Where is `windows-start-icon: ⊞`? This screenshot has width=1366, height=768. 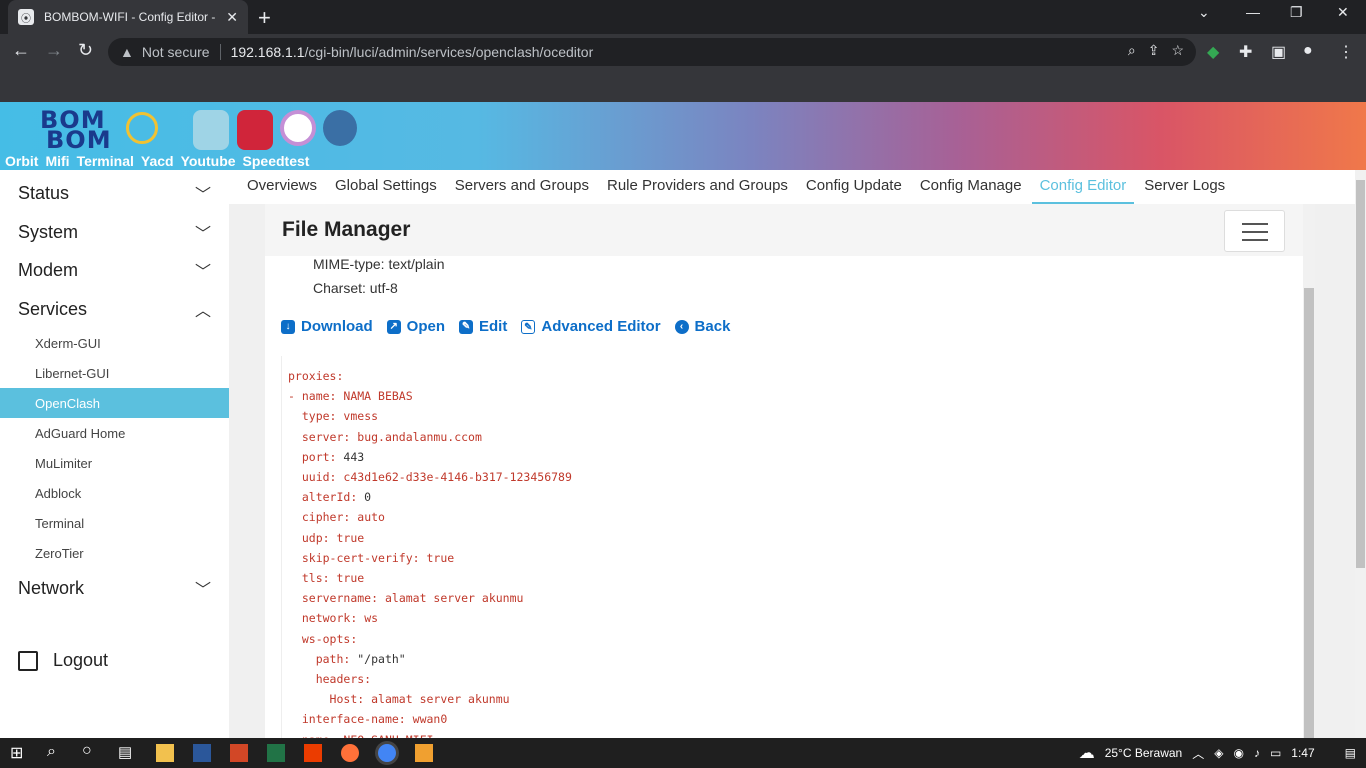
windows-start-icon: ⊞ is located at coordinates (19, 752).